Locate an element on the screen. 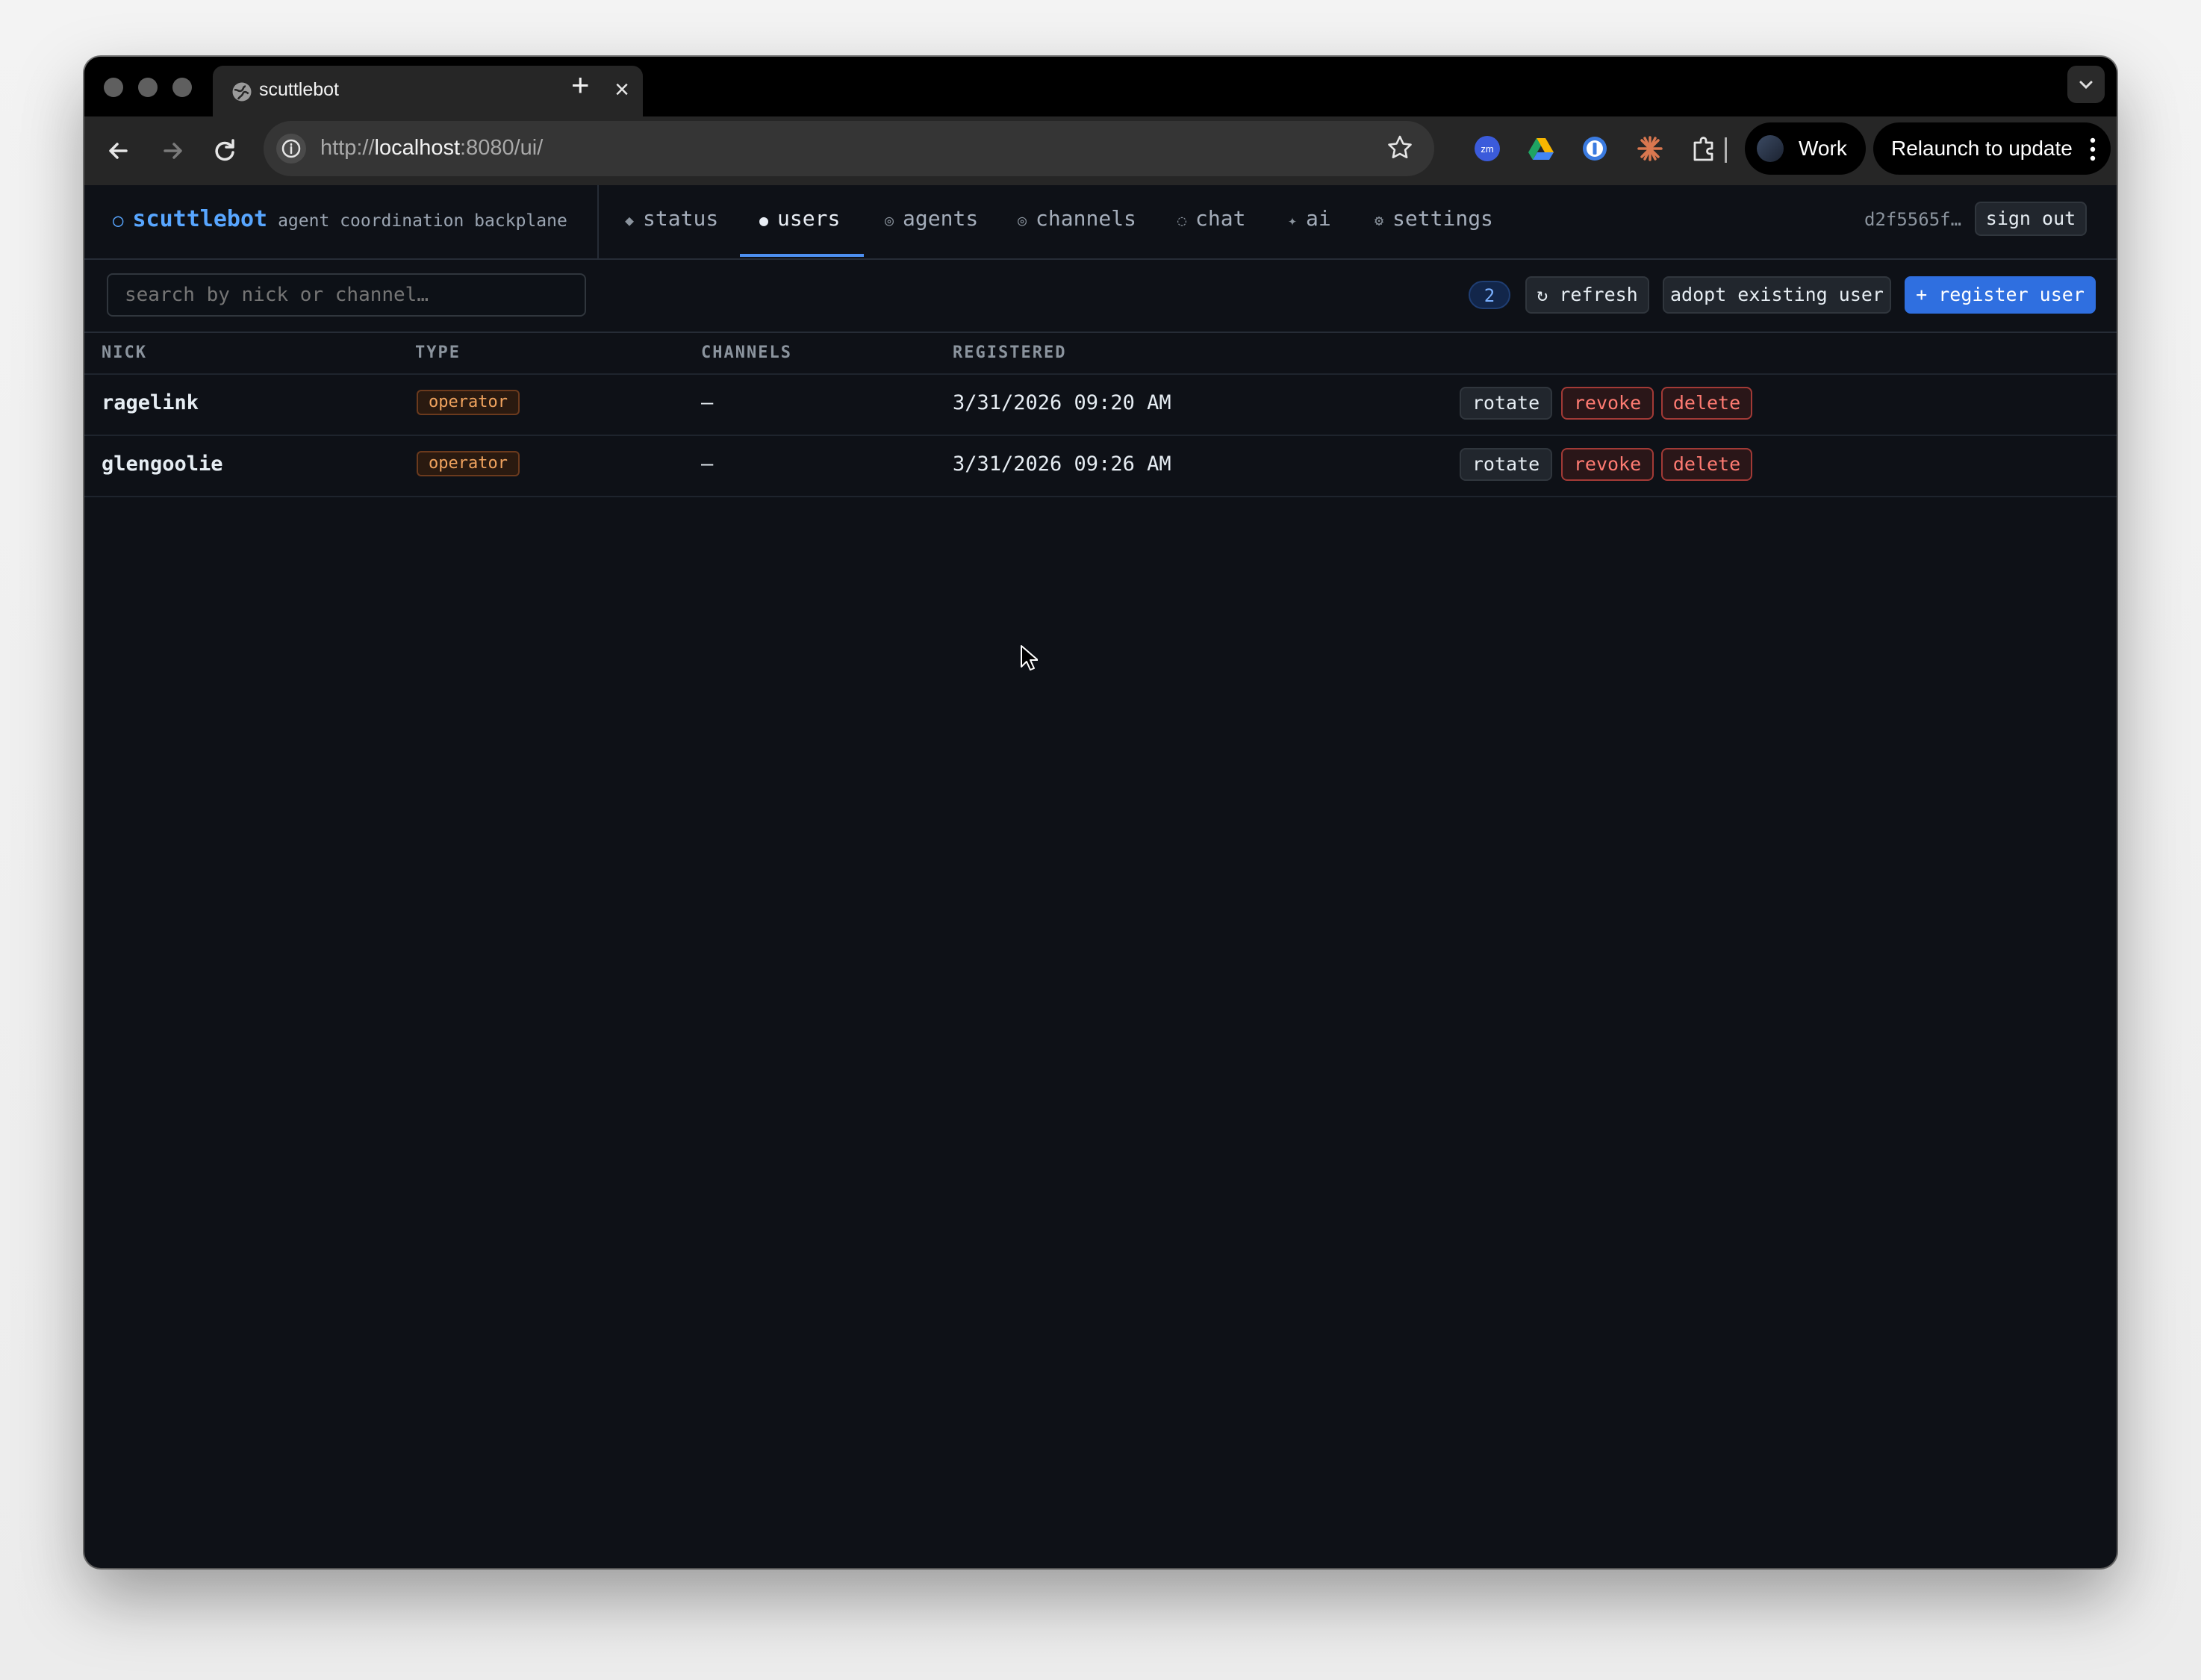  password-manager-icon is located at coordinates (1595, 148).